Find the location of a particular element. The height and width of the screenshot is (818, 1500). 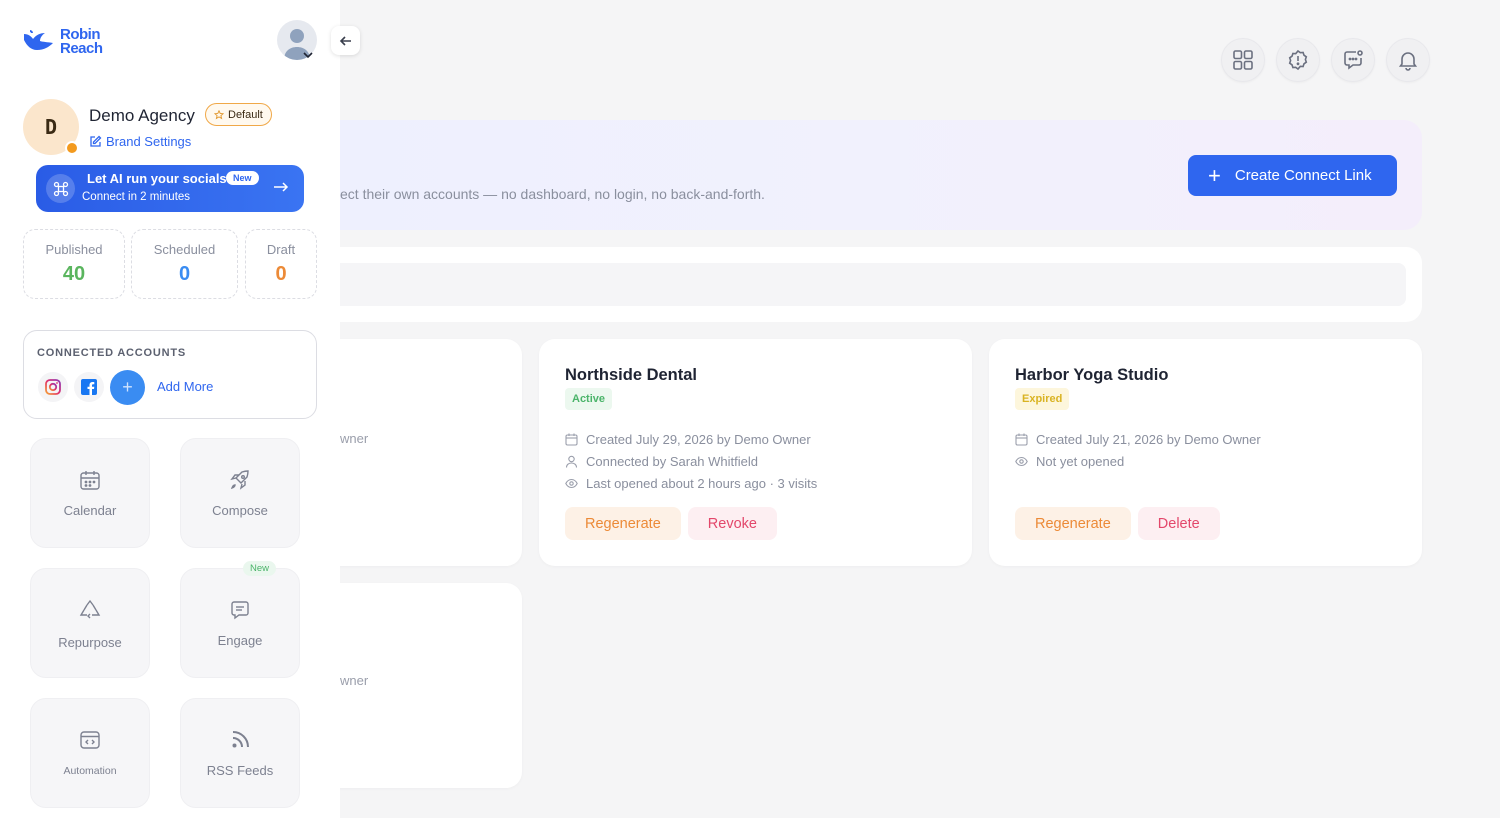

card-actions: Regenerate Delete is located at coordinates (1117, 523).